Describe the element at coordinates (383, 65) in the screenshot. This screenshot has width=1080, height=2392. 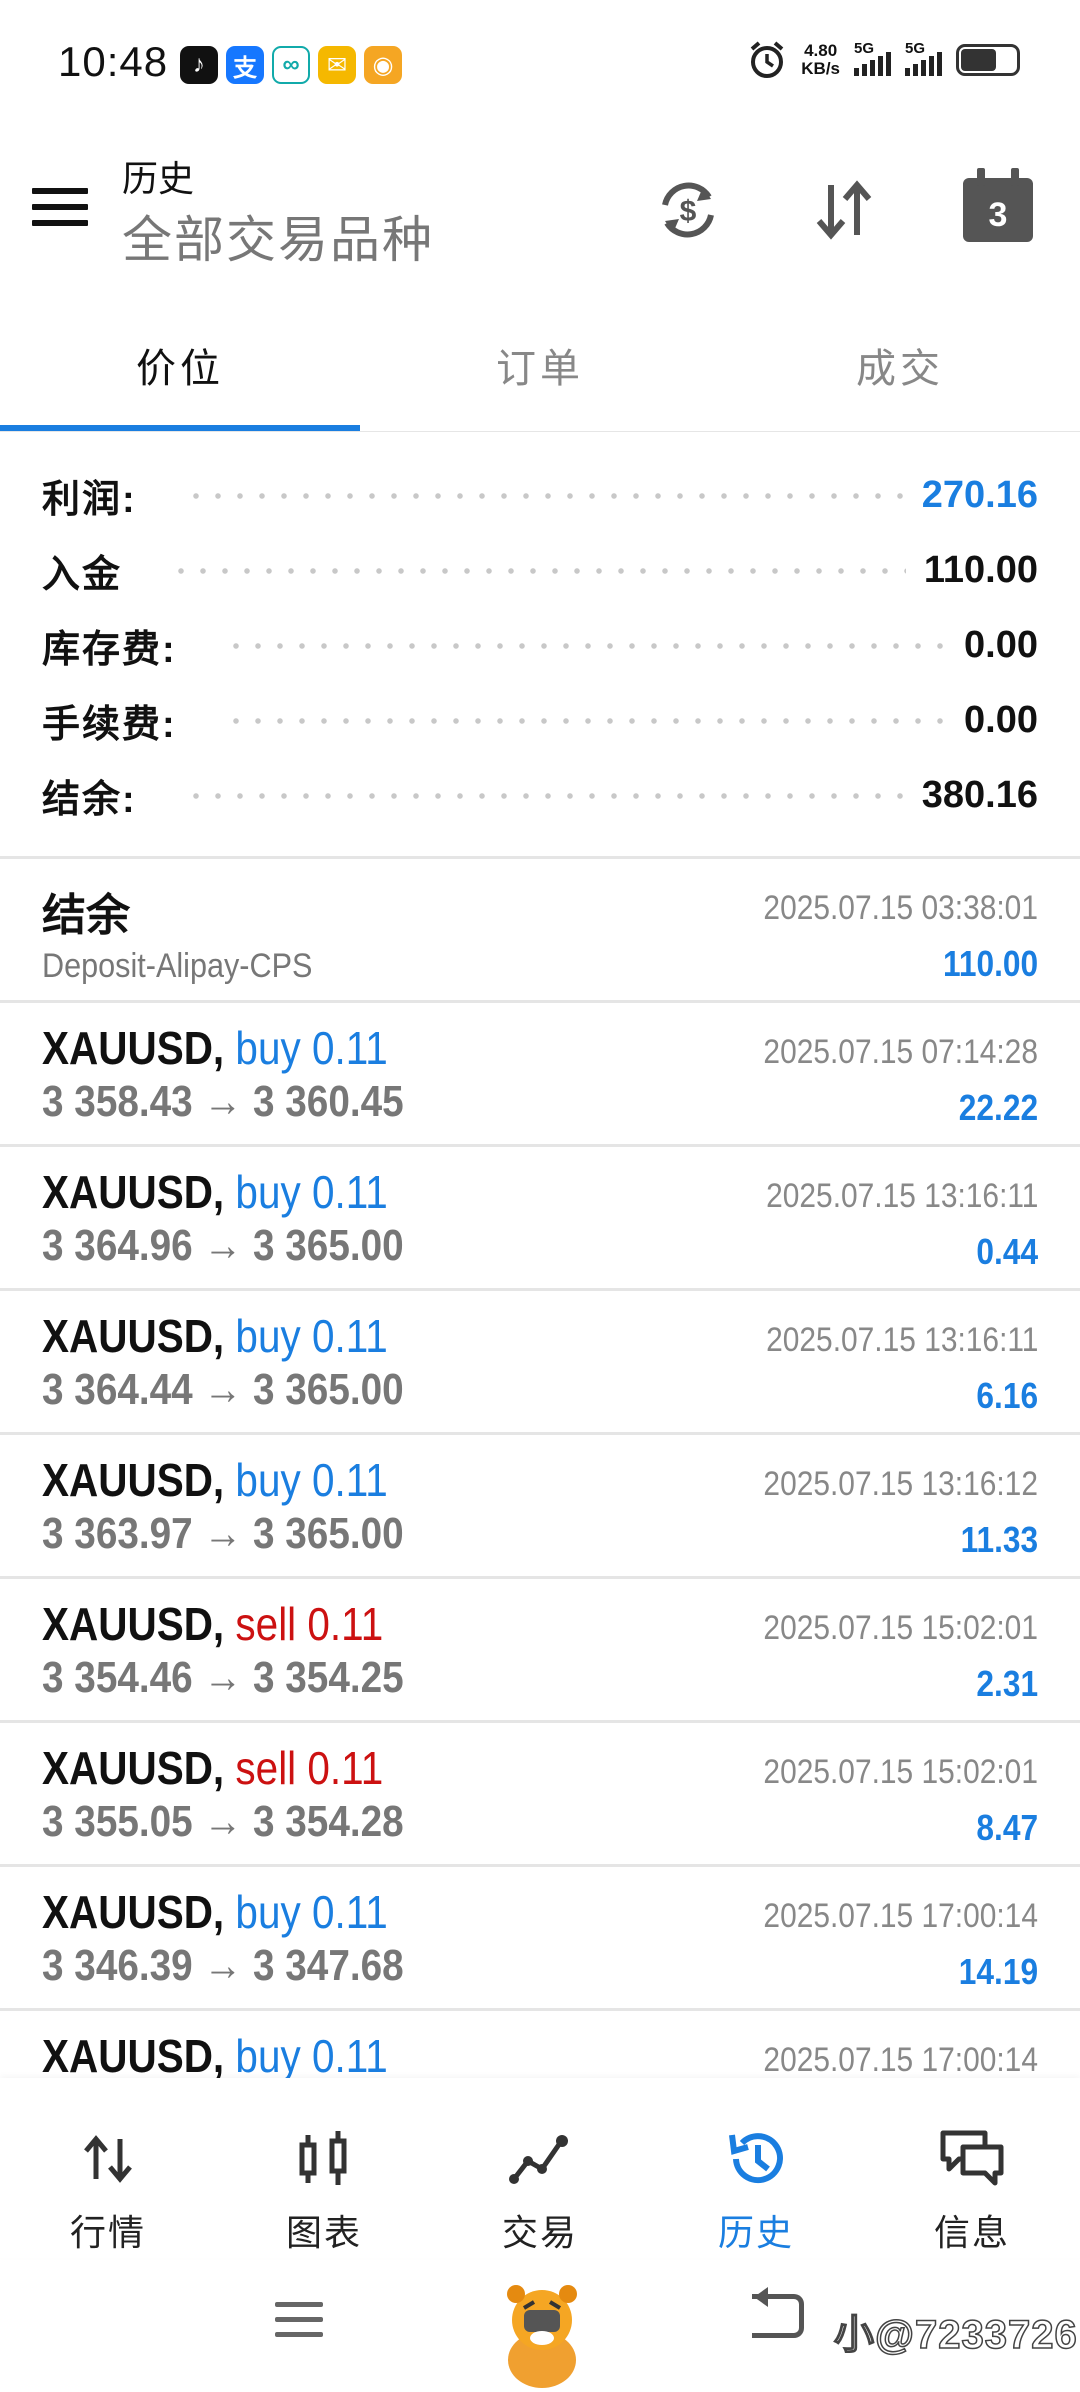
I see `weibo-icon: ◉` at that location.